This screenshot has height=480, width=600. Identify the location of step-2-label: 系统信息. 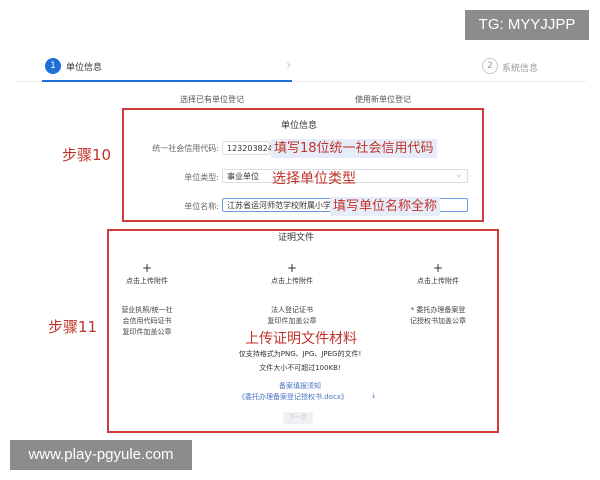
(520, 69).